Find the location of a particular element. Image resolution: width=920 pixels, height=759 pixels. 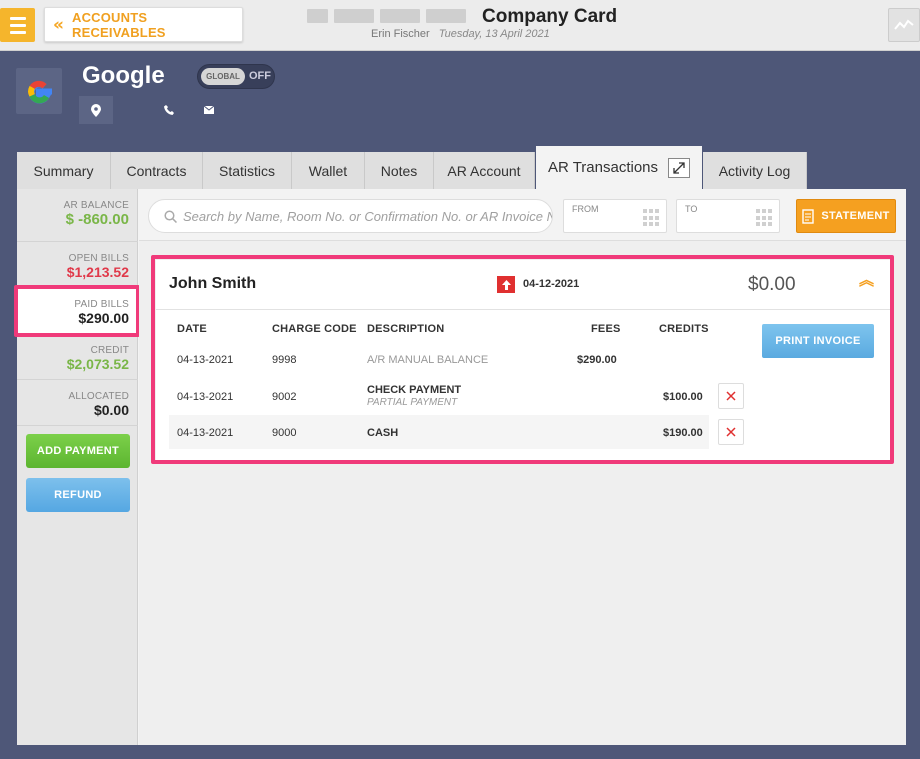

phone-button is located at coordinates (169, 110).